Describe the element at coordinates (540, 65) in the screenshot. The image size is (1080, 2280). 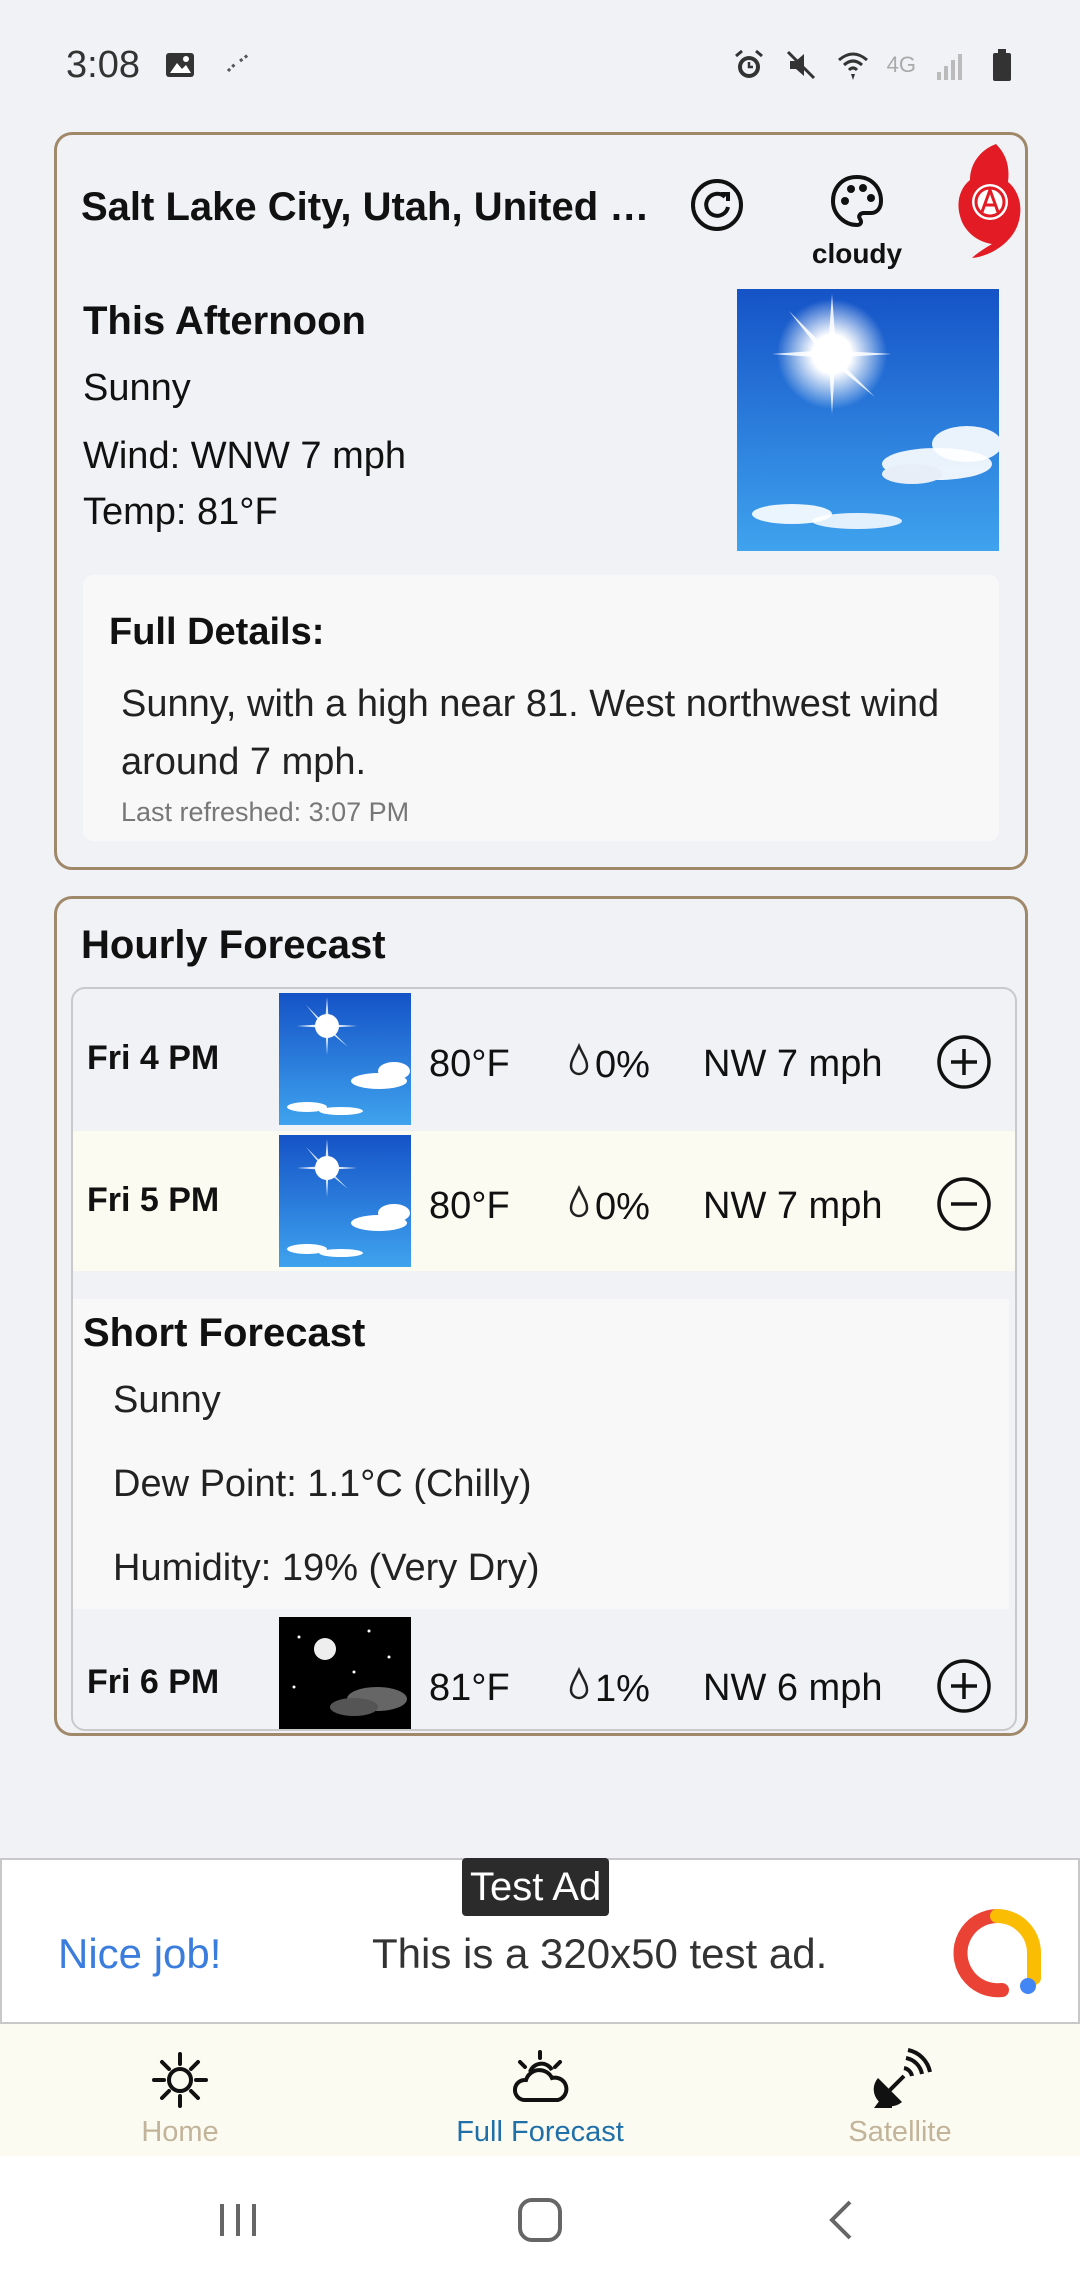
I see `status-bar: 3:08 4G` at that location.